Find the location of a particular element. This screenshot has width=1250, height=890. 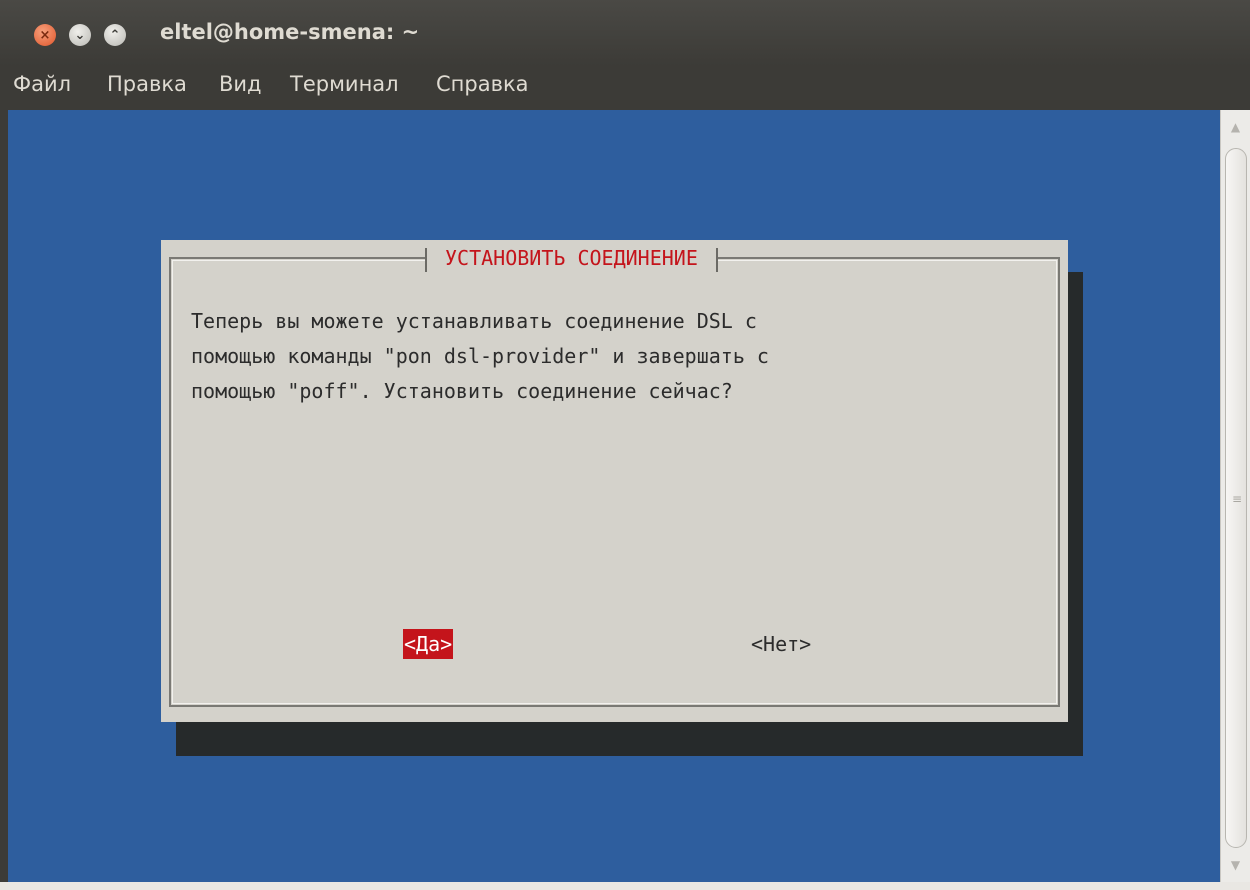

dialog-title-text: УСТАНОВИТЬ СОЕДИНЕНИЕ is located at coordinates (571, 258).